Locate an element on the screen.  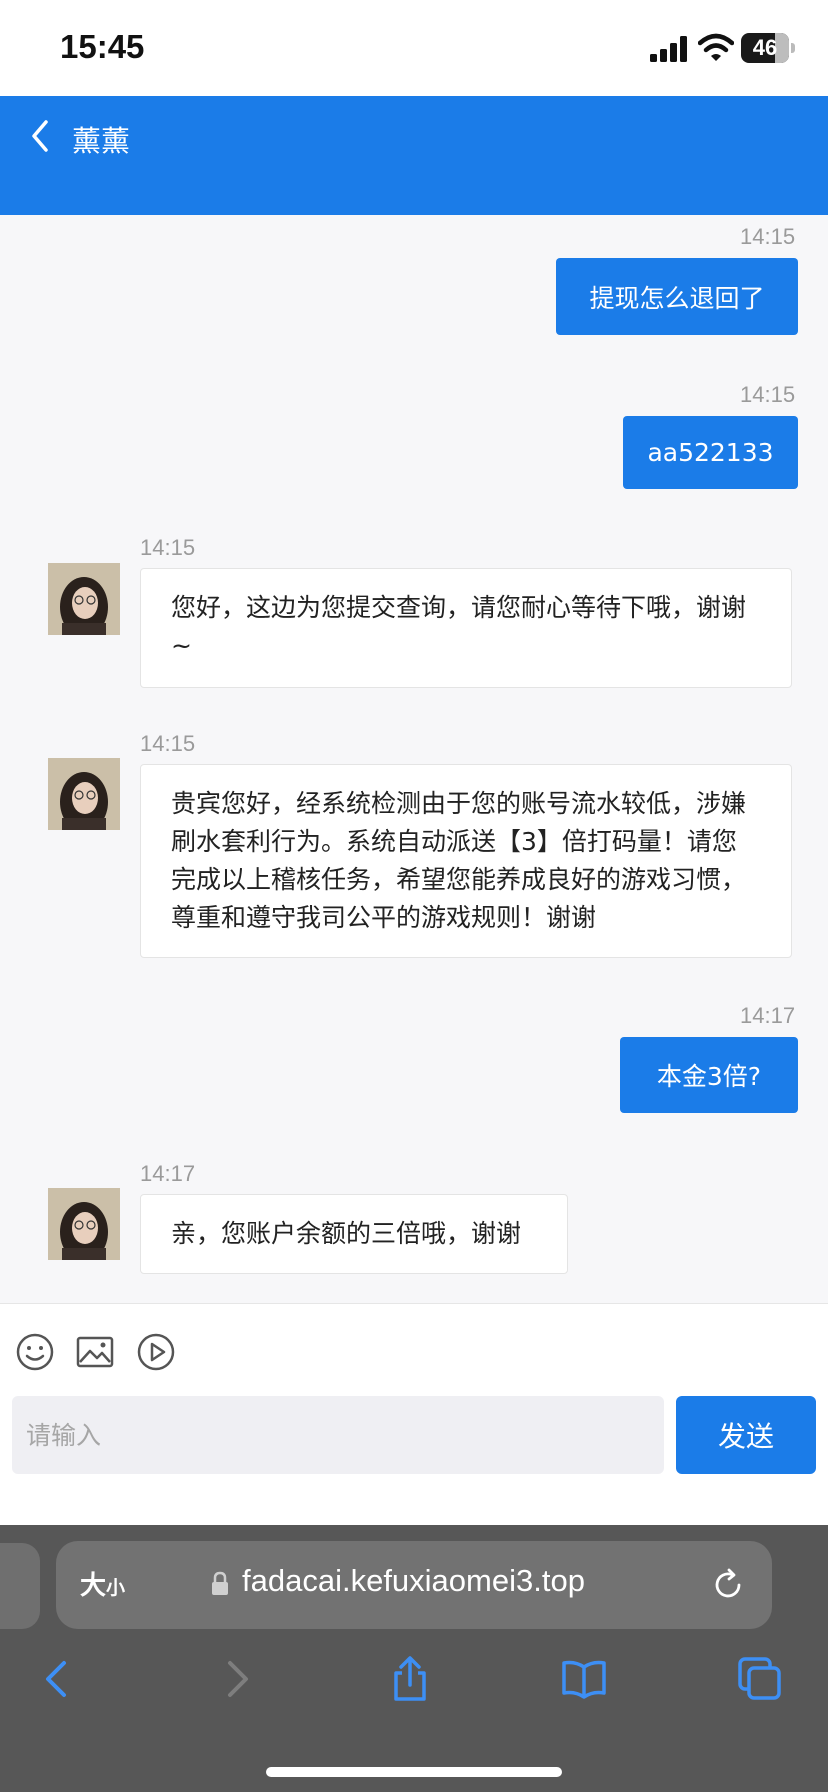
battery-level: 46 is located at coordinates (765, 47).